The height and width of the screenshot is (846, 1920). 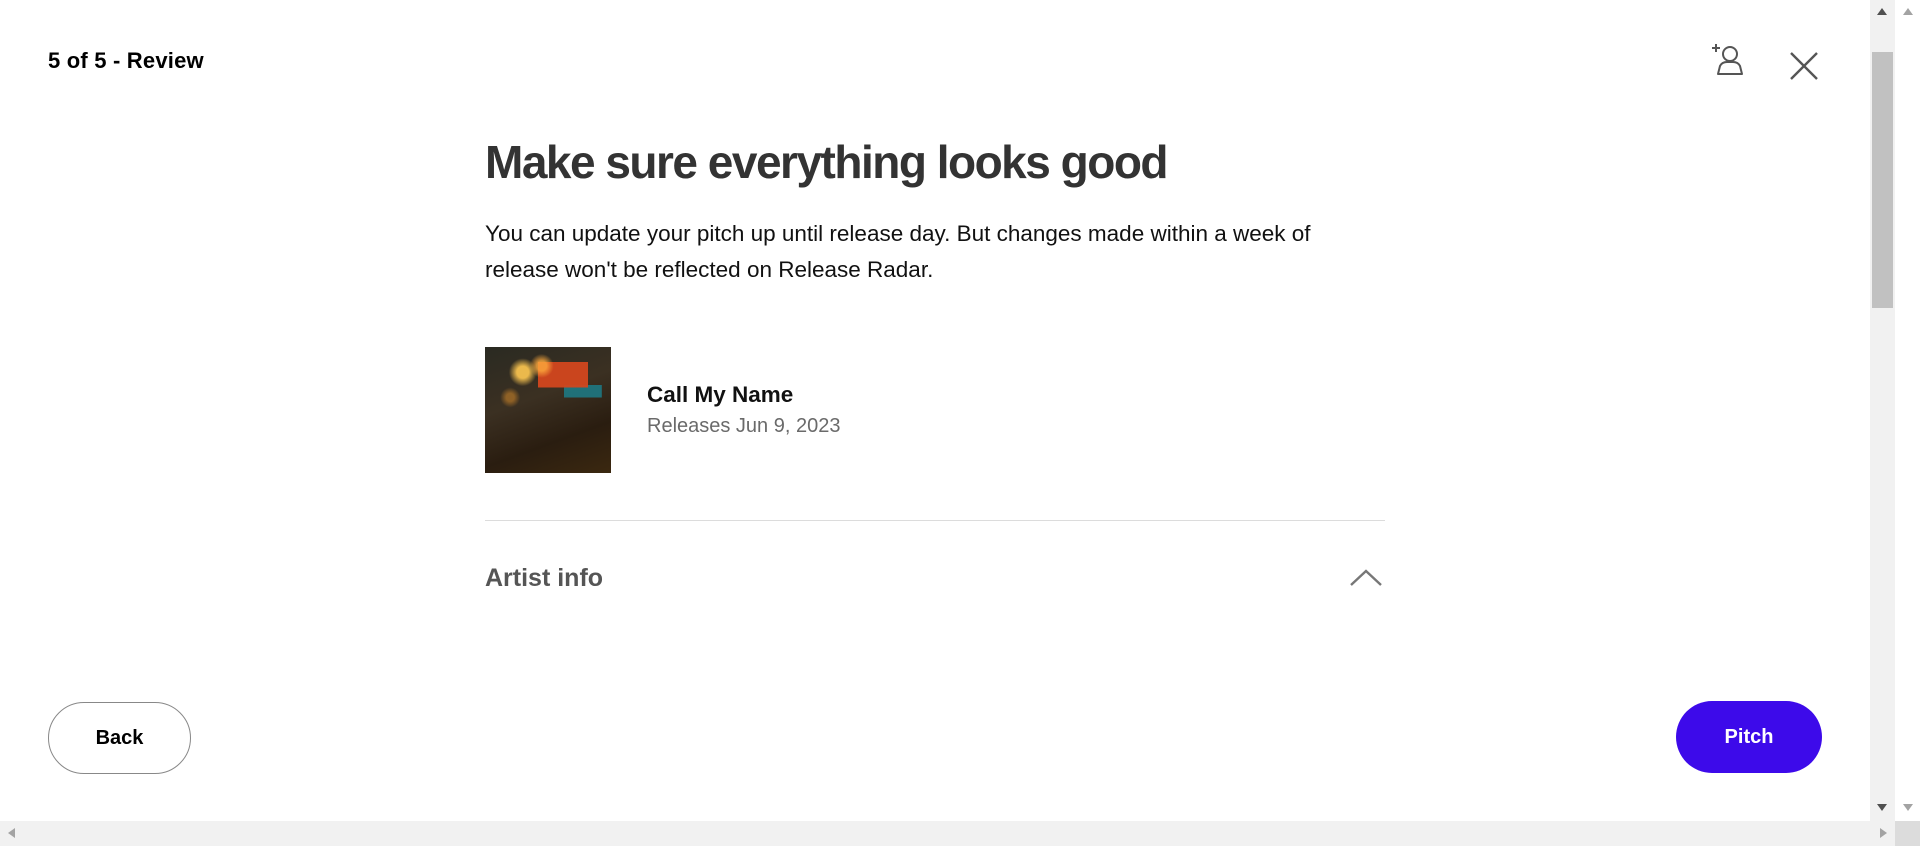 I want to click on close-button, so click(x=1804, y=66).